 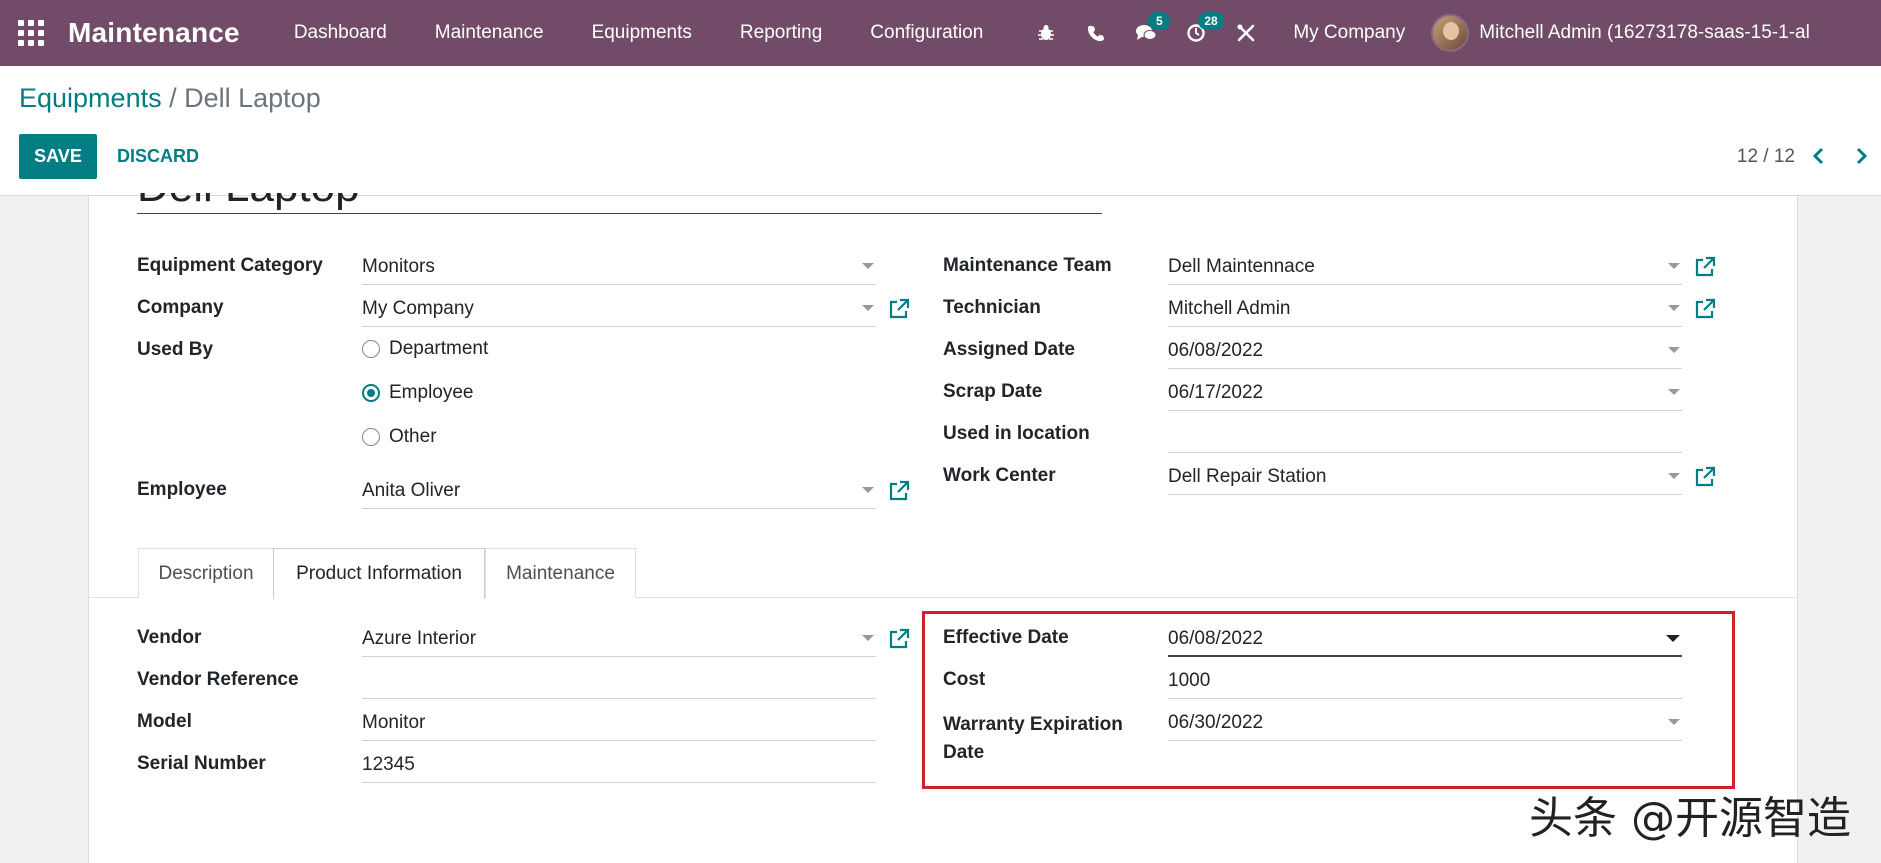 I want to click on app-name: Maintenance, so click(x=154, y=33).